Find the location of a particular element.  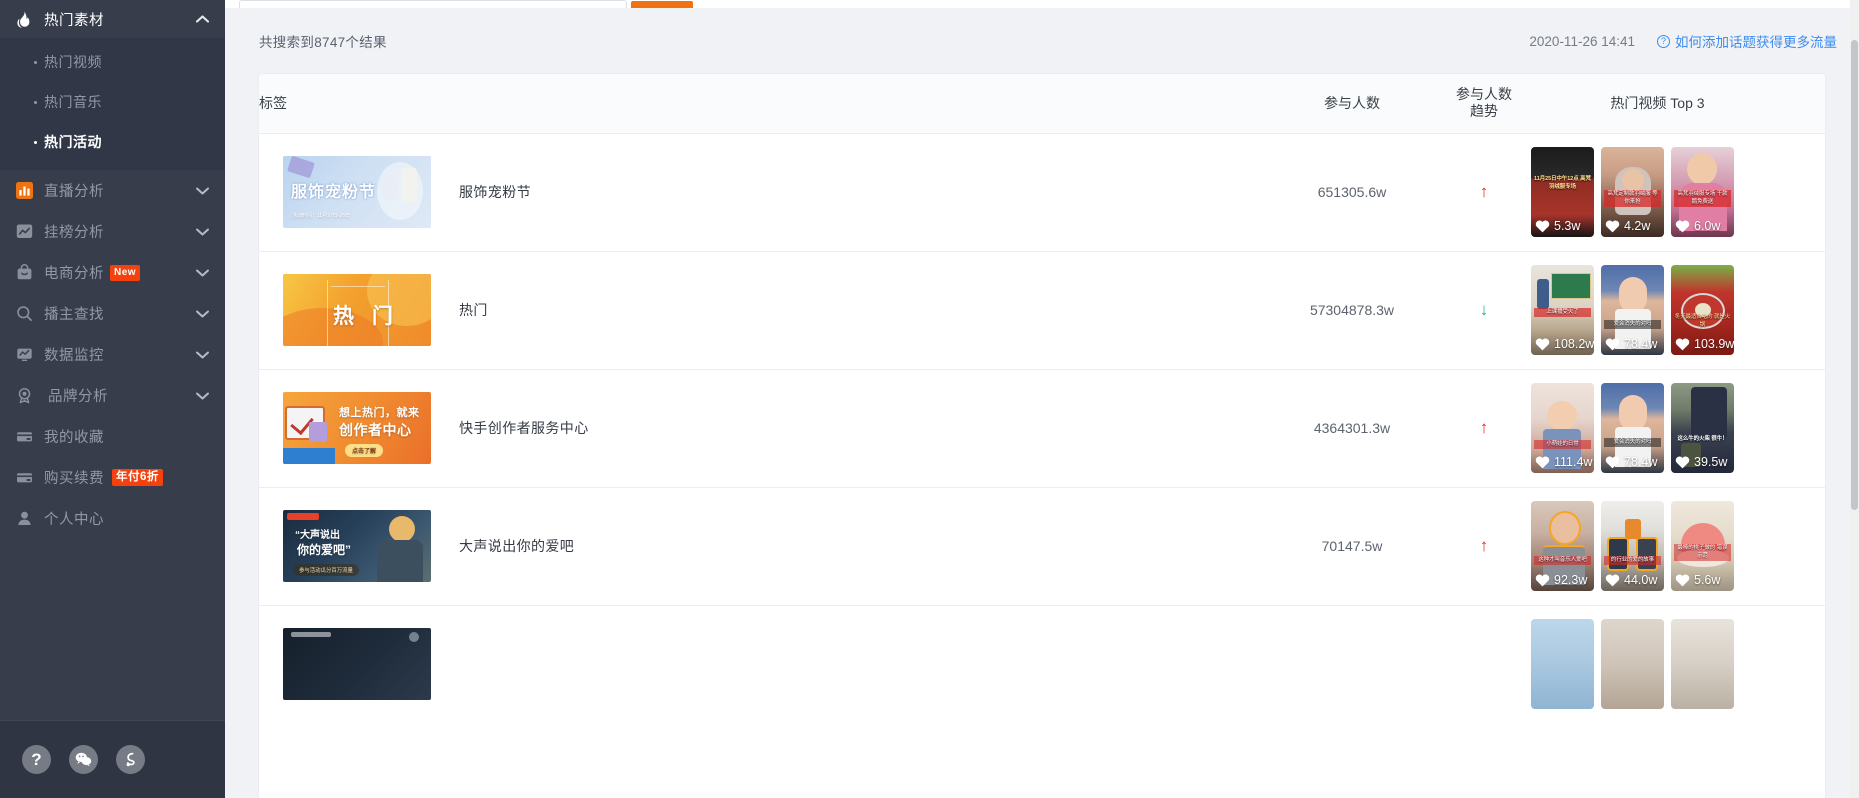

video-thumbnail: 11月25日中午12点 高梵羽绒服专场 5.3w is located at coordinates (1562, 192).